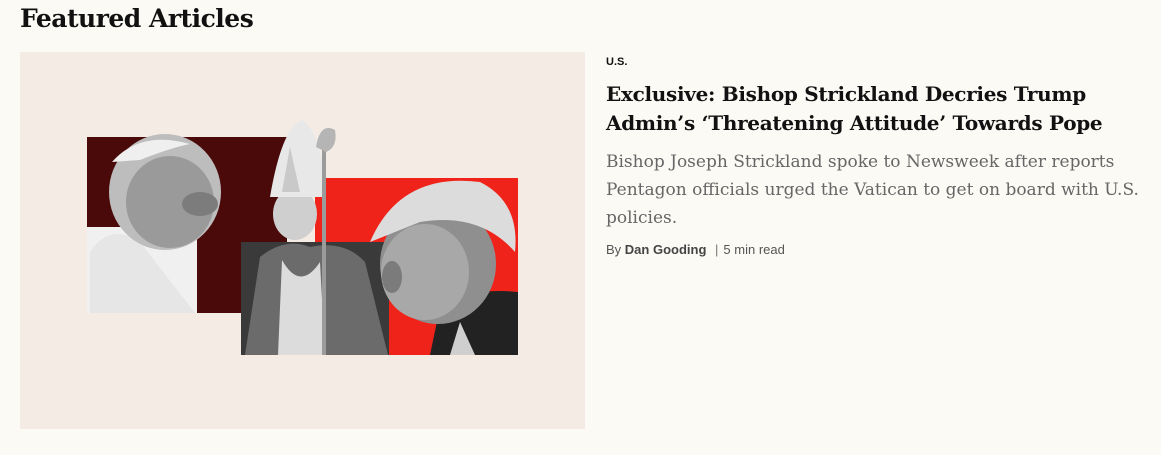 The width and height of the screenshot is (1161, 455). I want to click on section-title: Featured Articles, so click(137, 18).